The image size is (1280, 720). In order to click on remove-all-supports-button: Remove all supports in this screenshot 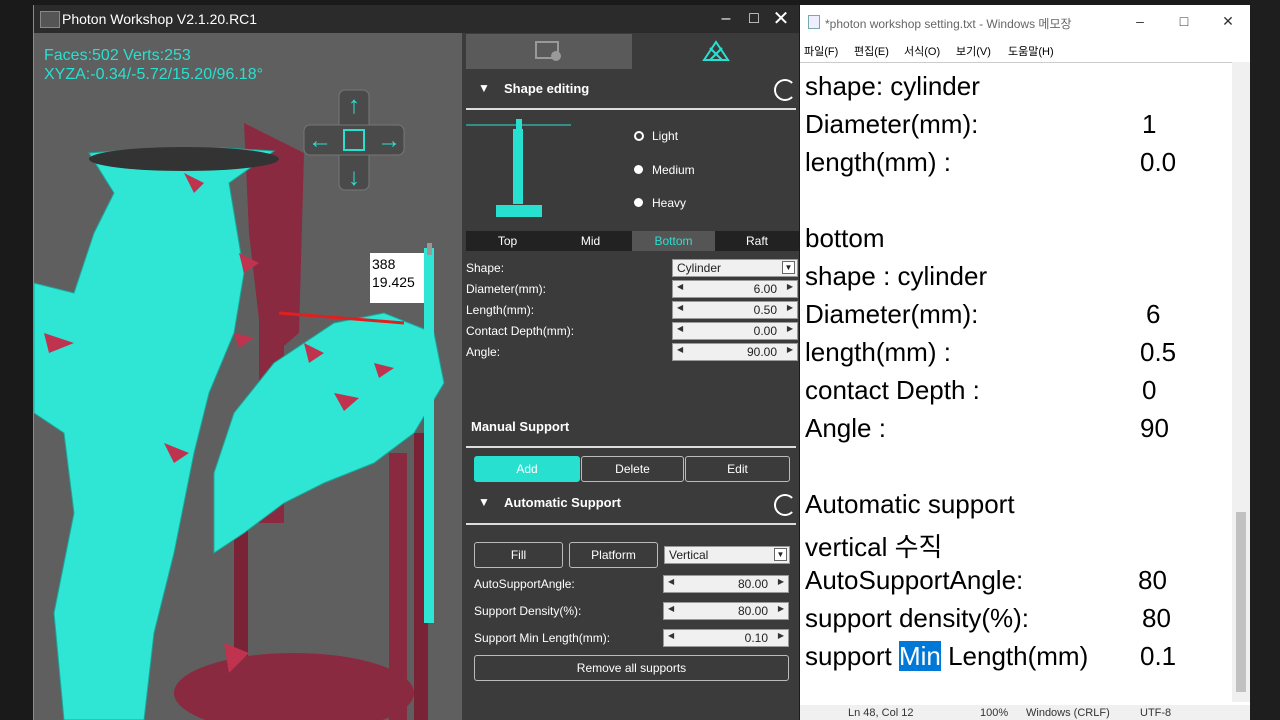, I will do `click(631, 668)`.